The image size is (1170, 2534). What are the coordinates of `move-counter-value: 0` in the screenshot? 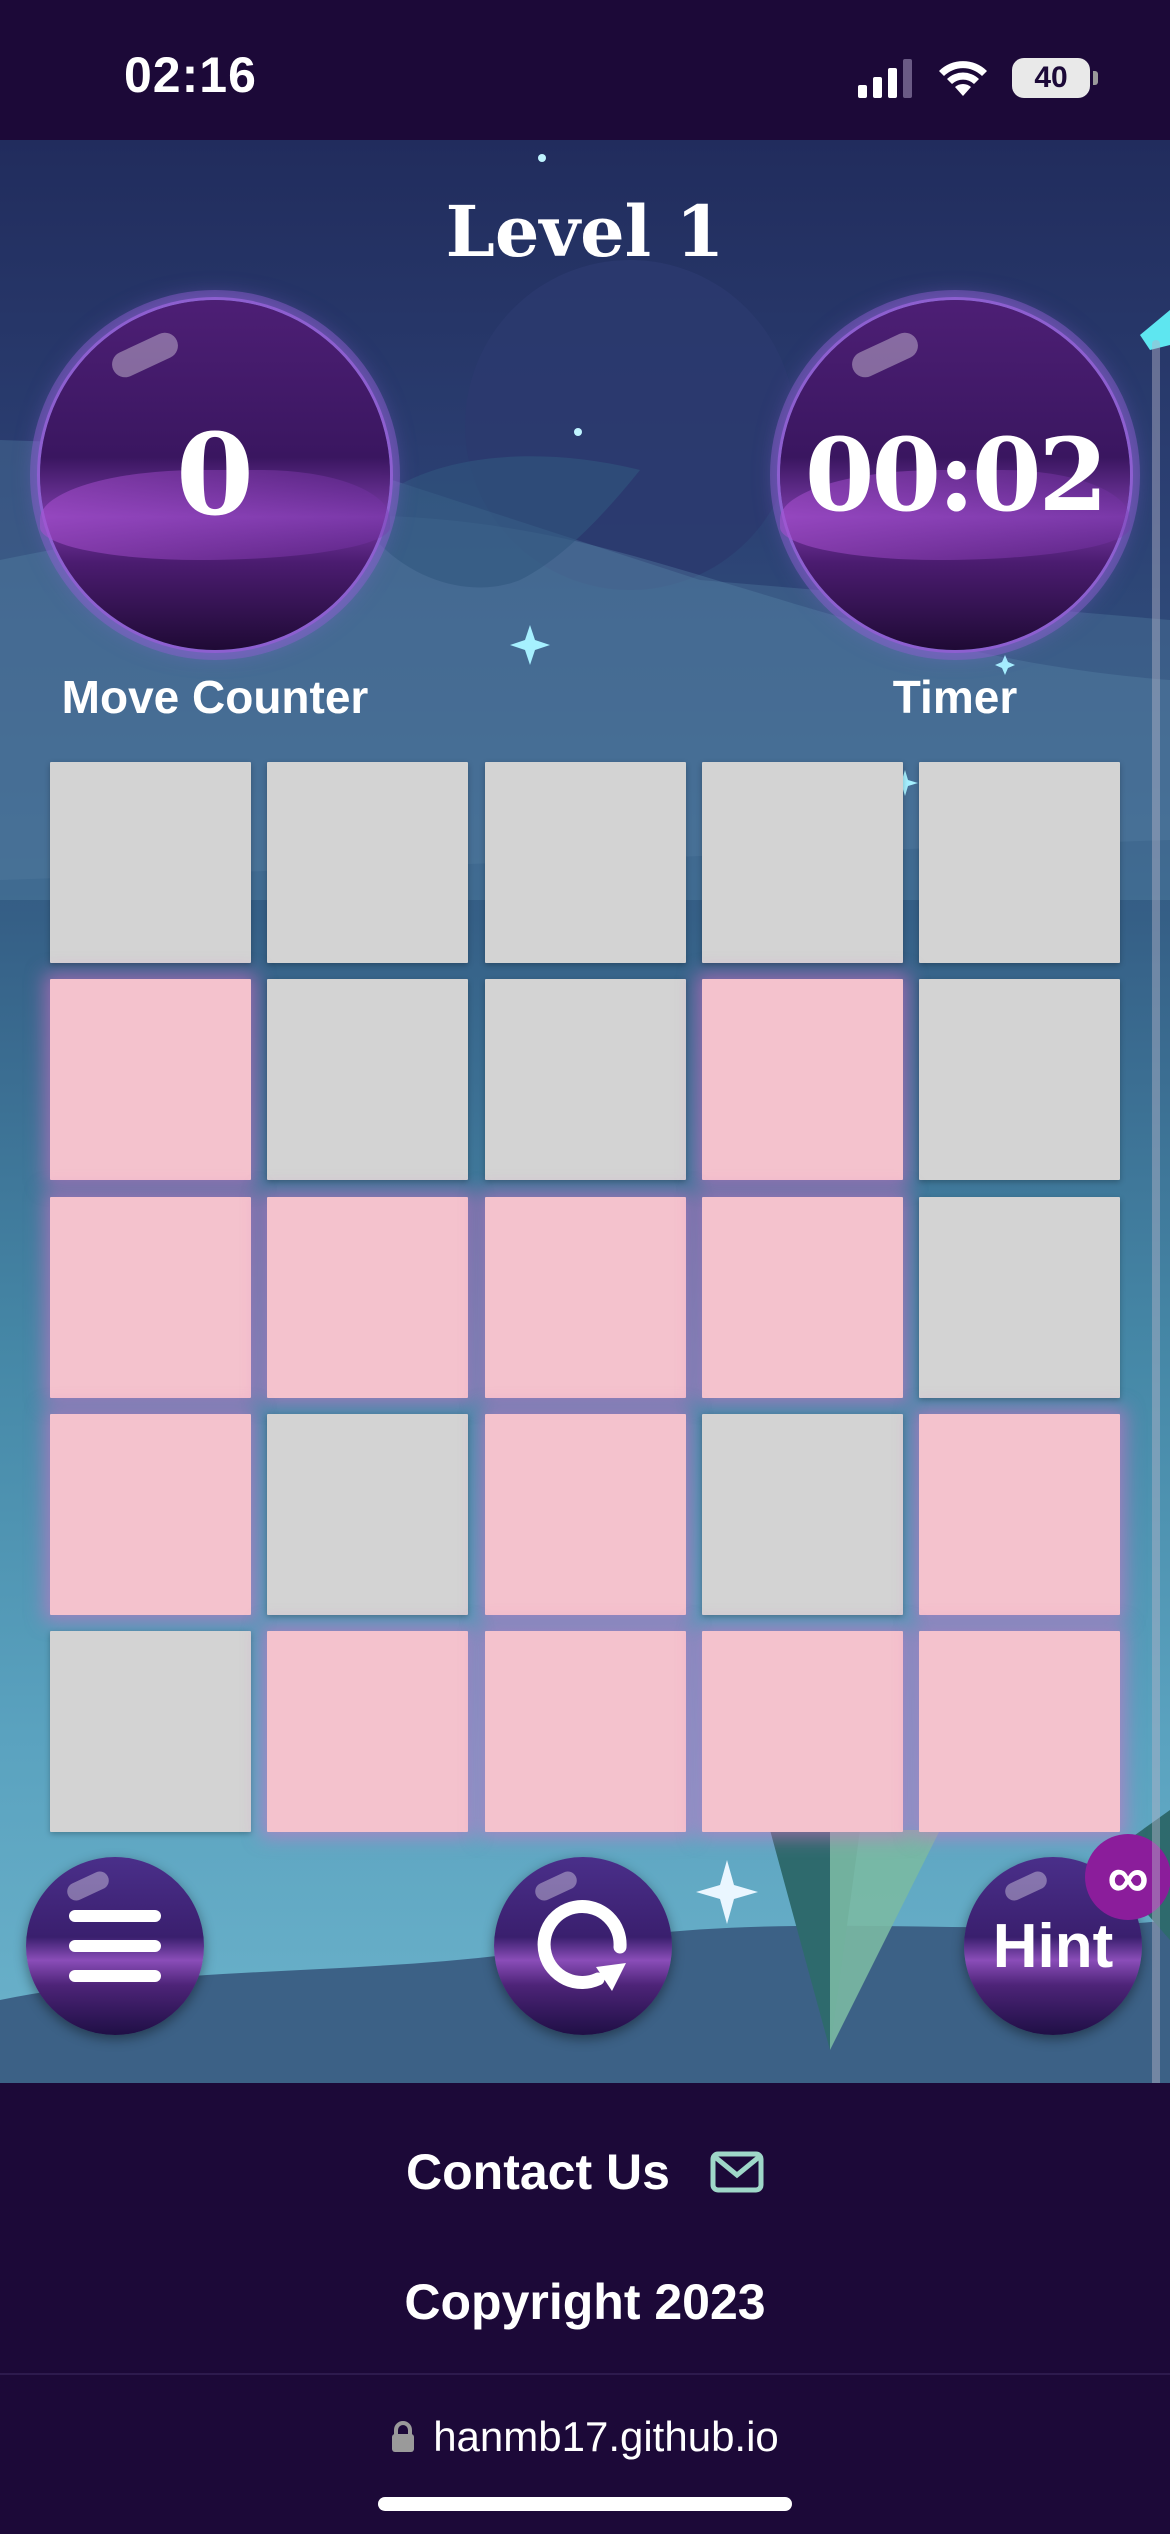 It's located at (215, 475).